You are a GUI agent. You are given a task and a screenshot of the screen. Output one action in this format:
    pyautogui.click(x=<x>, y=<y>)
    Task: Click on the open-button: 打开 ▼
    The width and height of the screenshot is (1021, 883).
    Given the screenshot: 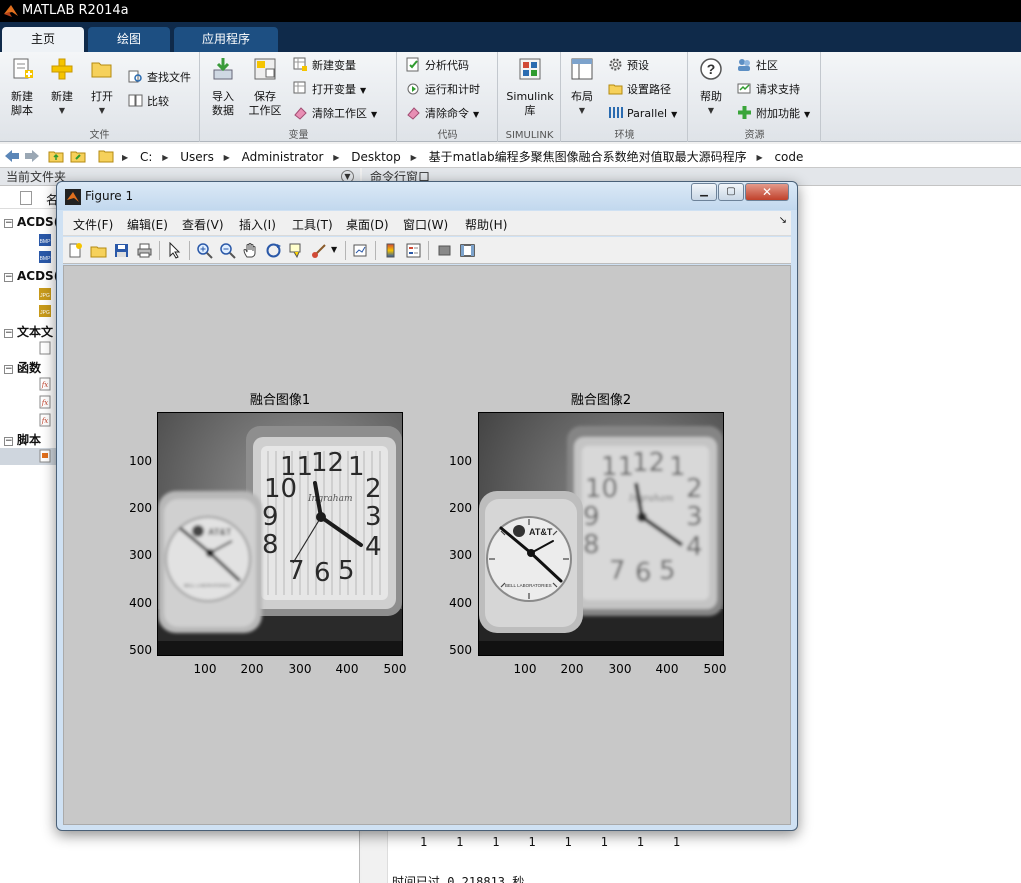 What is the action you would take?
    pyautogui.click(x=102, y=87)
    